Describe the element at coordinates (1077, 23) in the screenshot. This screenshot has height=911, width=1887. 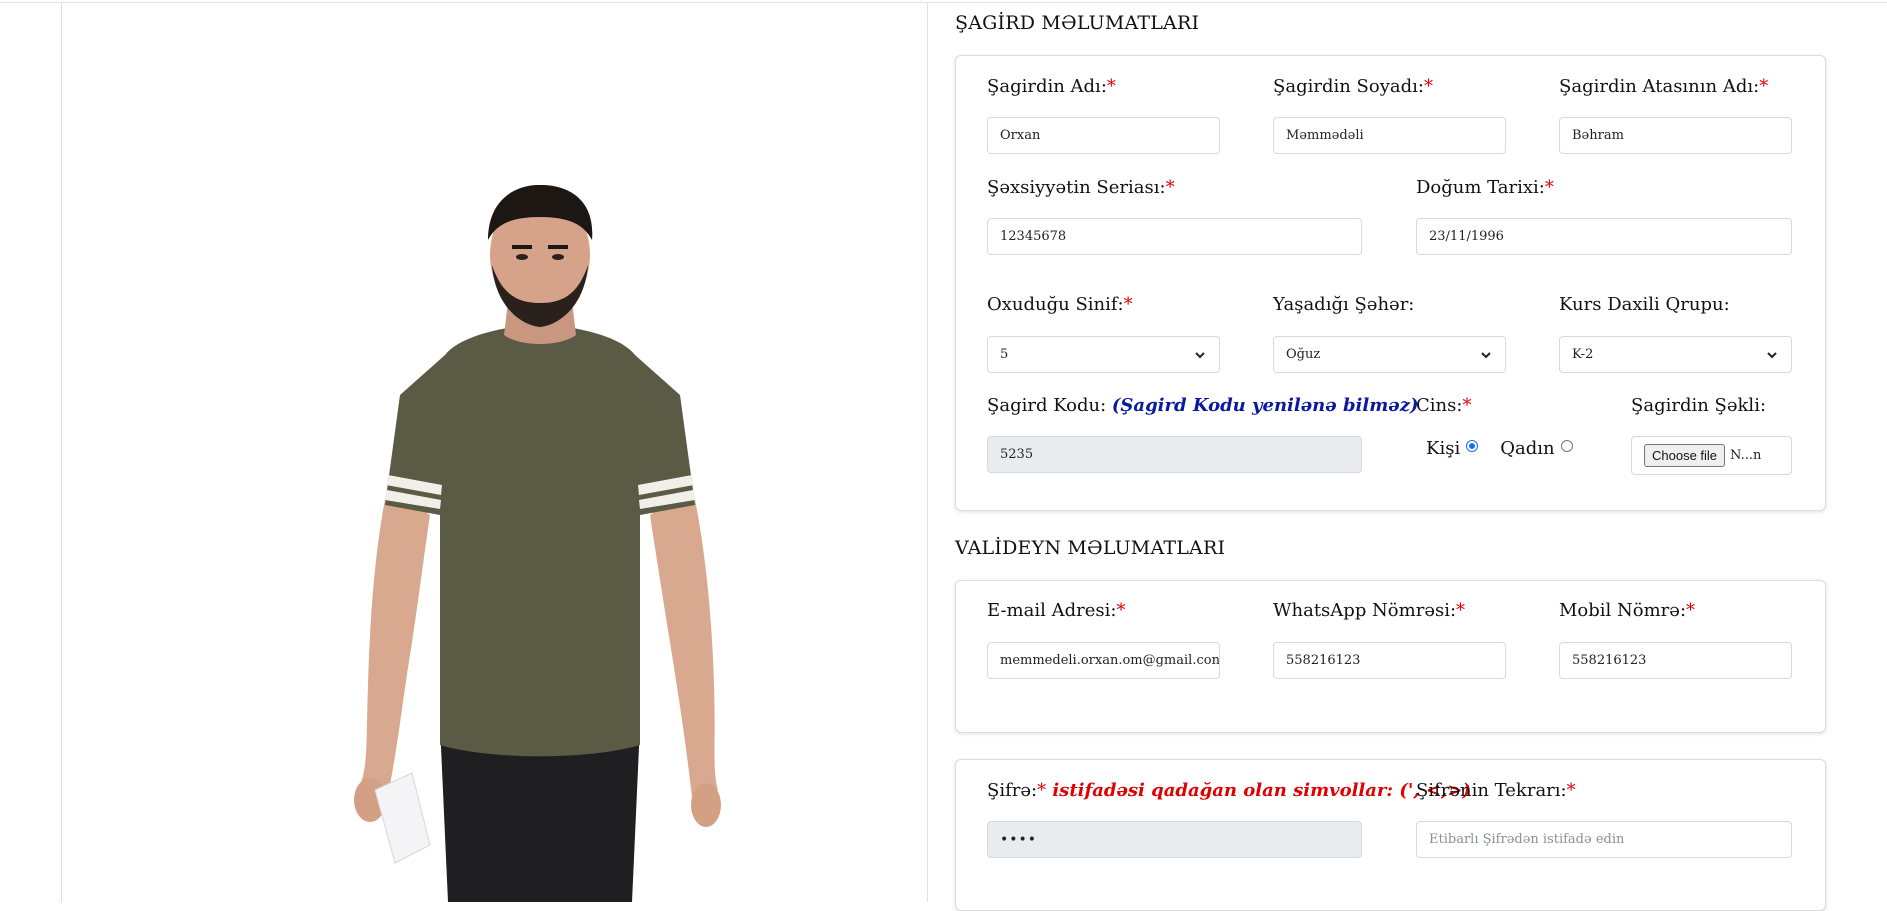
I see `student-section-title: ŞAGİRD MƏLUMATLARI` at that location.